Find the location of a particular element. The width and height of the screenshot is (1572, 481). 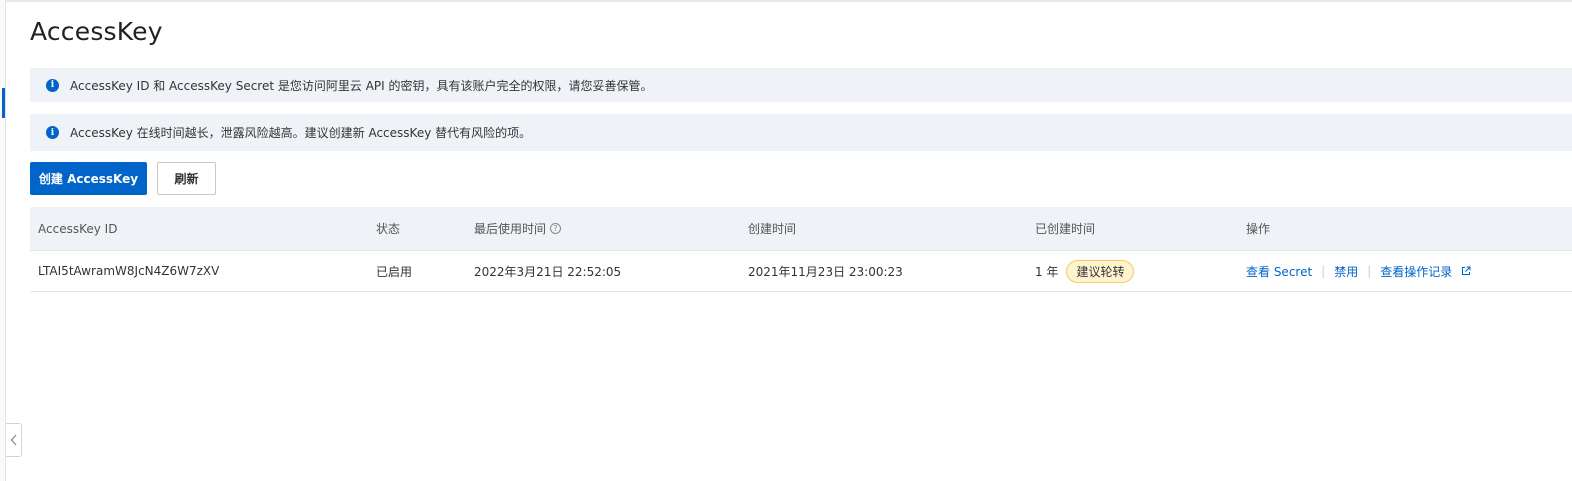

sidebar-toggle-button is located at coordinates (14, 440).